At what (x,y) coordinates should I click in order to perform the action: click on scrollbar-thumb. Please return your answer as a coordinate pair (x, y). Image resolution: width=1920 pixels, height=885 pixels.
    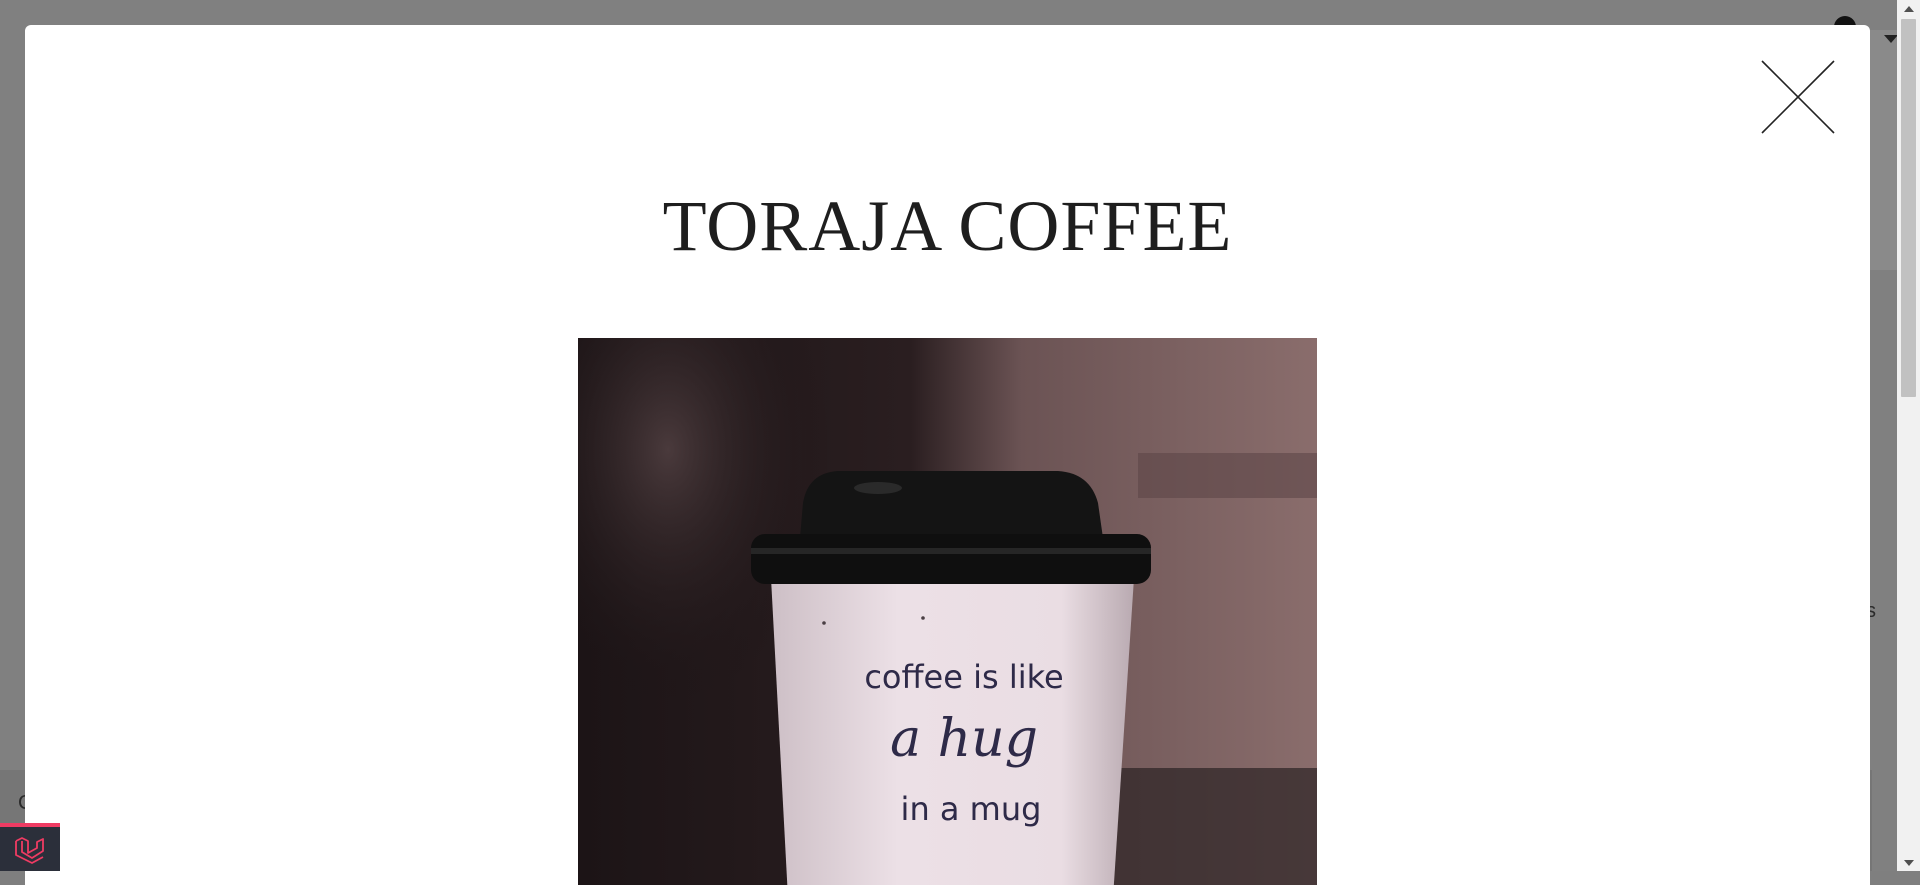
    Looking at the image, I should click on (1908, 208).